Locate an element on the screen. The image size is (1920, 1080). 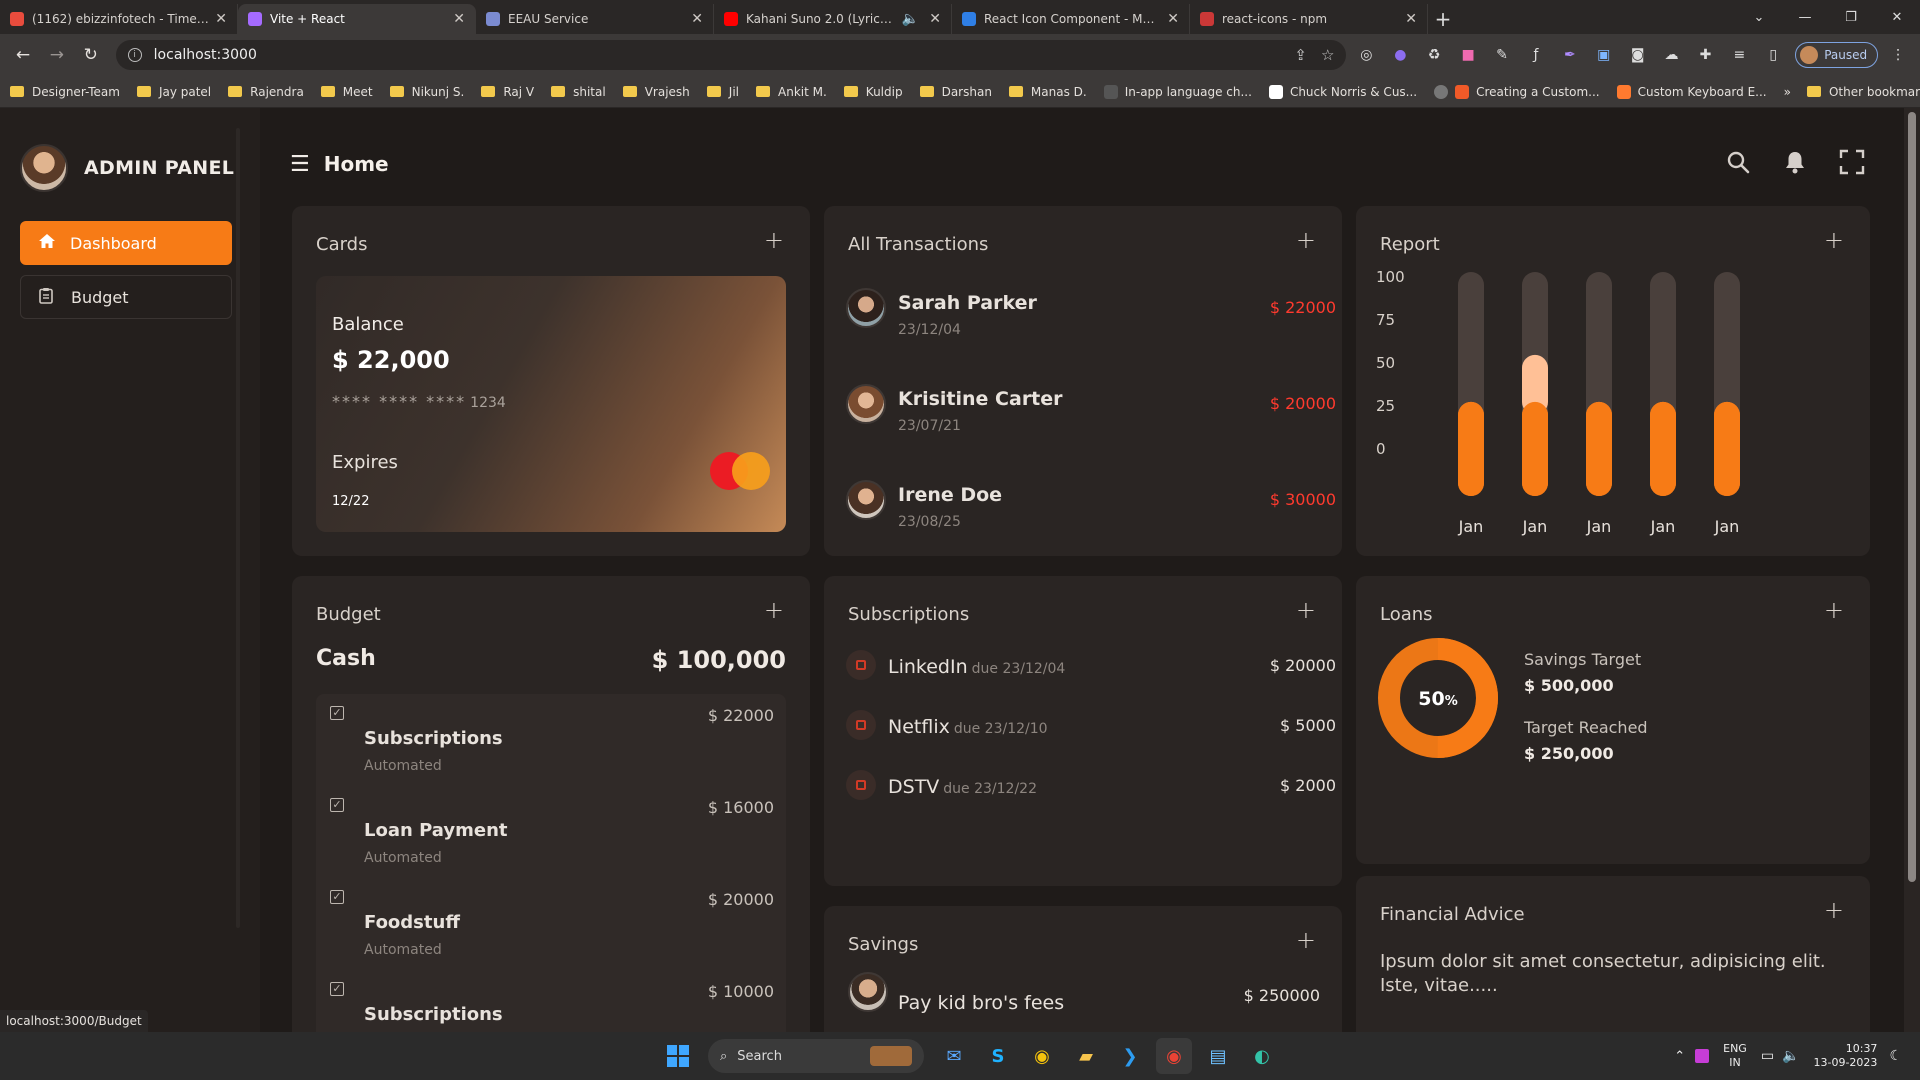
browser-tab-youtube: Kahani Suno 2.0 (Lyrics) | Ma 🔈 ✕ is located at coordinates (833, 19).